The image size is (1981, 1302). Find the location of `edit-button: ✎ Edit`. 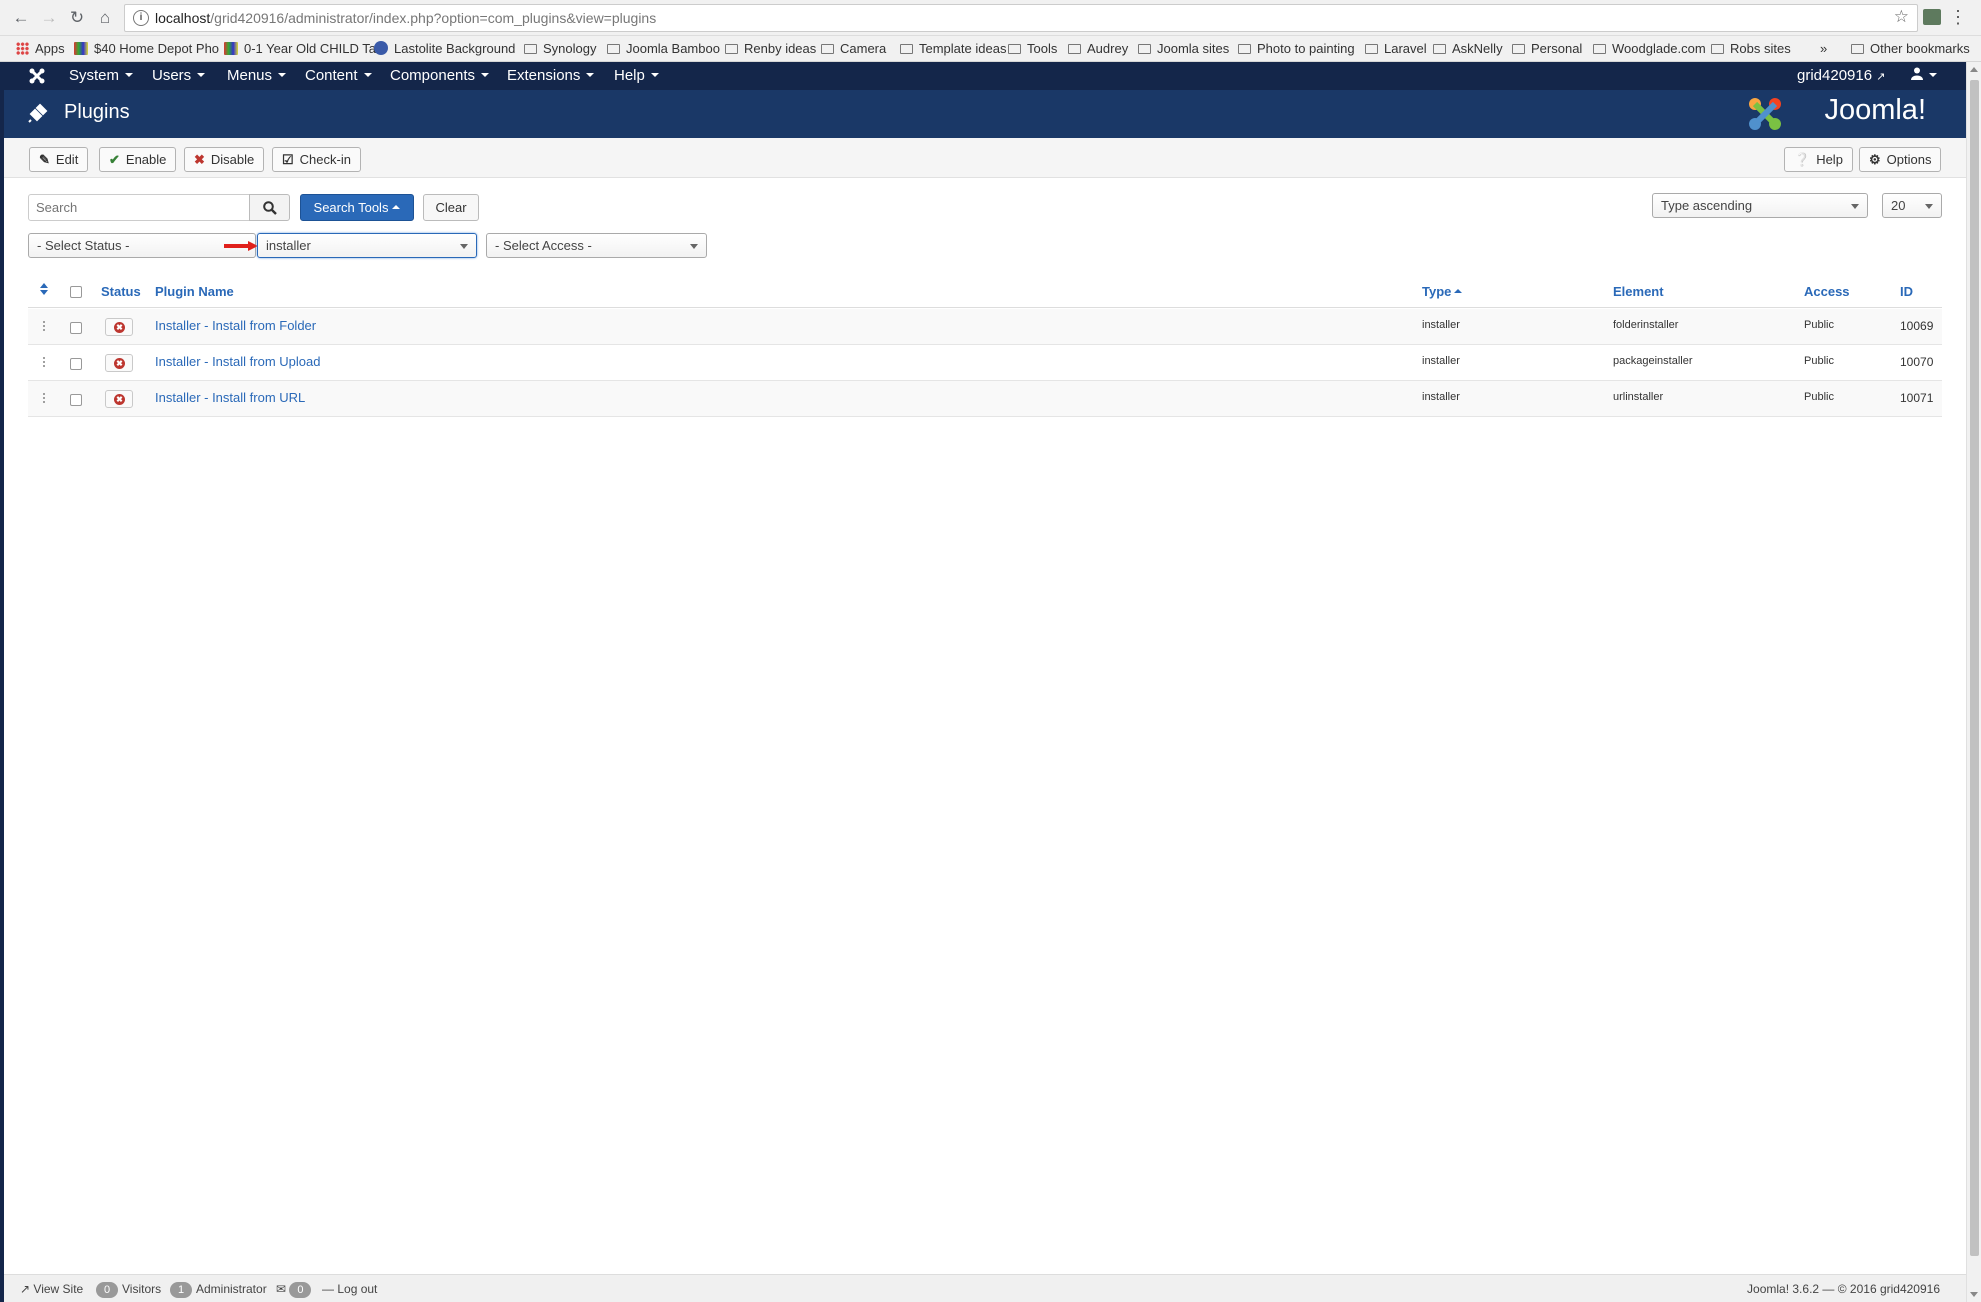

edit-button: ✎ Edit is located at coordinates (59, 159).